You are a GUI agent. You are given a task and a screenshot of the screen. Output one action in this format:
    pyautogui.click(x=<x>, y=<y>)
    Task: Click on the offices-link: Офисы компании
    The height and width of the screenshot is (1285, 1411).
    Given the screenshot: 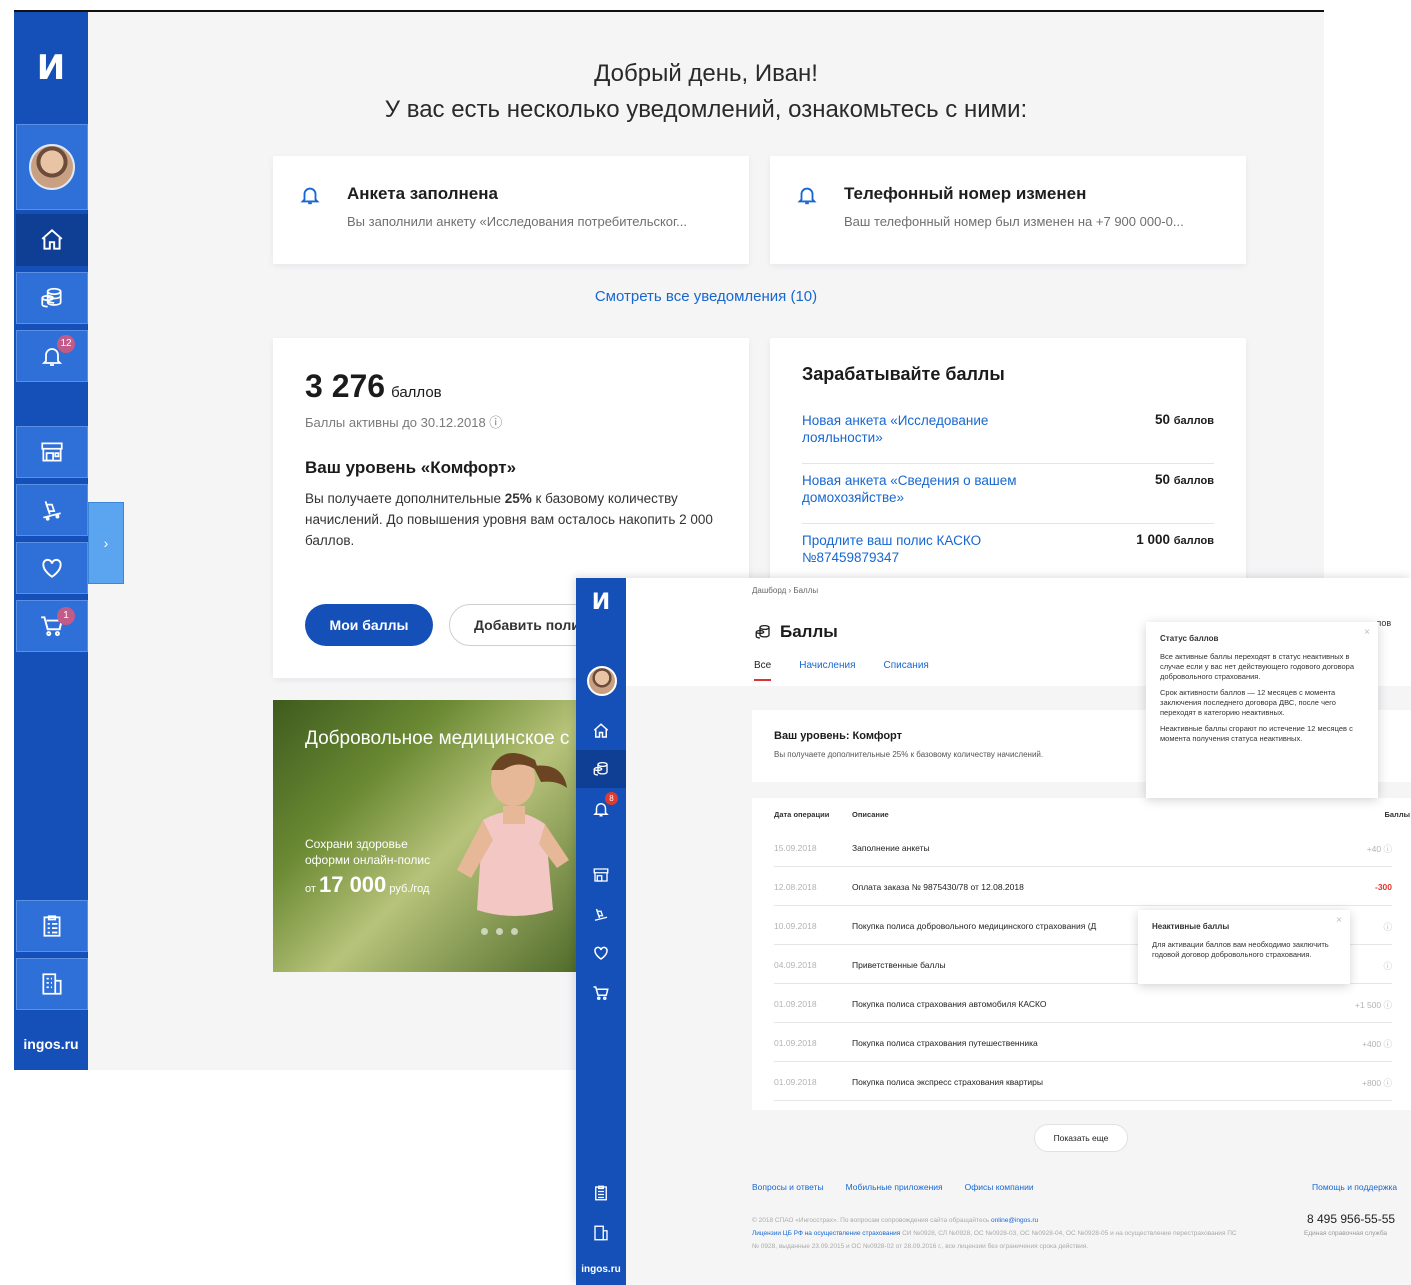 What is the action you would take?
    pyautogui.click(x=999, y=1187)
    